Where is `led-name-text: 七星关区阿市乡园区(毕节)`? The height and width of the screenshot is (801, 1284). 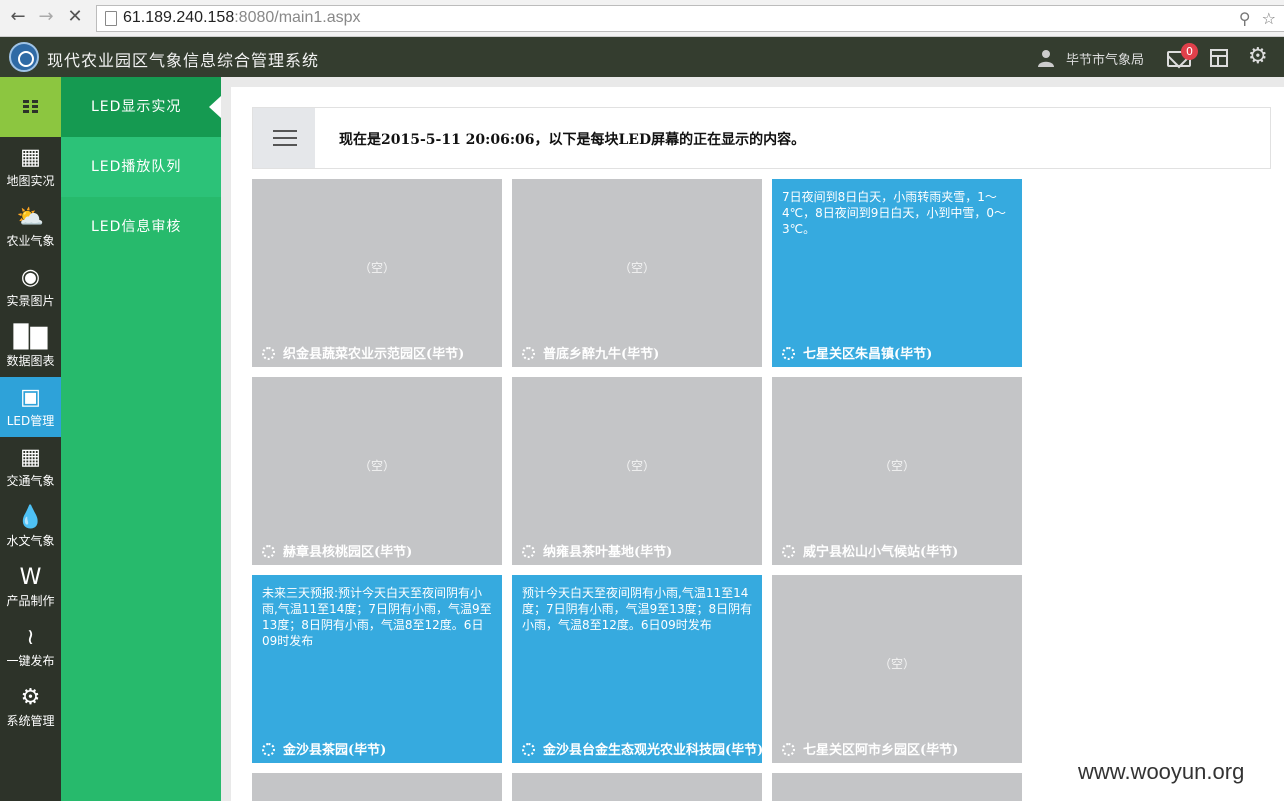 led-name-text: 七星关区阿市乡园区(毕节) is located at coordinates (881, 750).